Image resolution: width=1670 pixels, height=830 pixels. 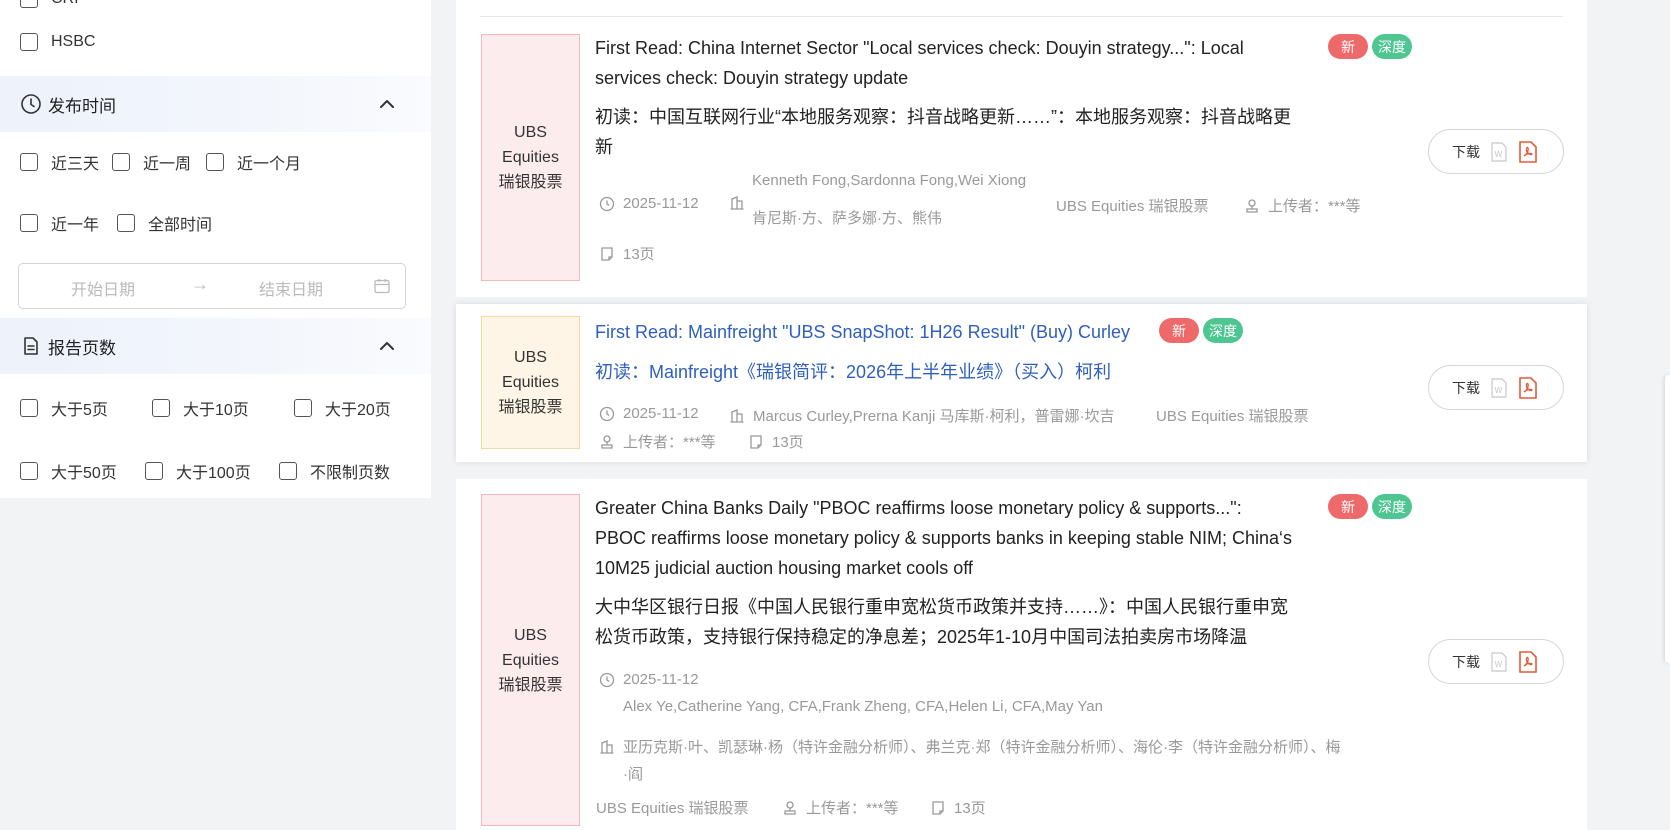 I want to click on time-option-year: 近一年, so click(x=59, y=223).